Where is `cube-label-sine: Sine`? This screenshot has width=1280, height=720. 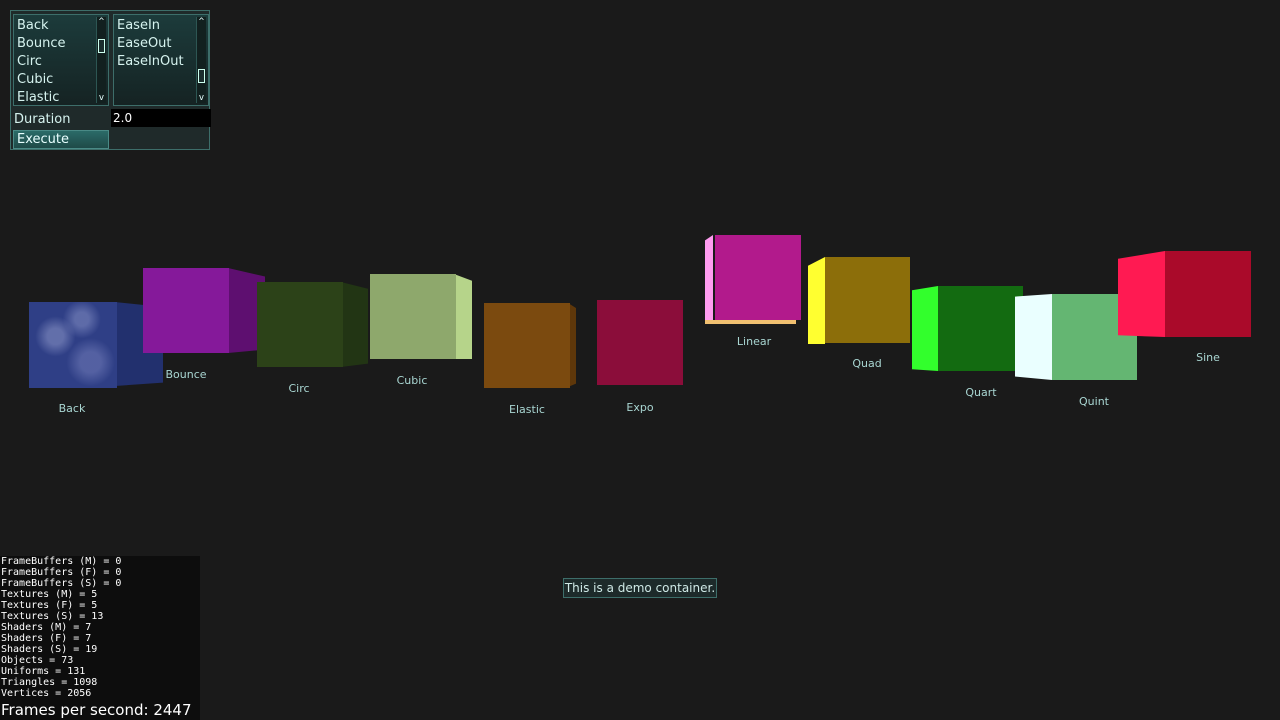 cube-label-sine: Sine is located at coordinates (1208, 357).